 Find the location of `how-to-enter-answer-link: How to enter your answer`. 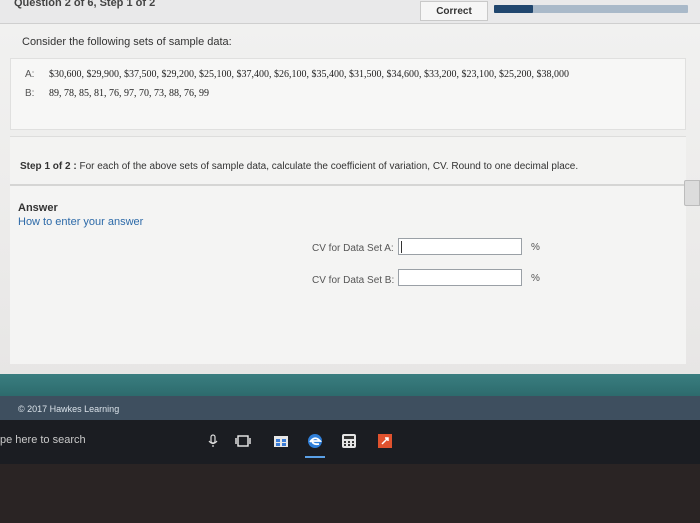

how-to-enter-answer-link: How to enter your answer is located at coordinates (80, 222).